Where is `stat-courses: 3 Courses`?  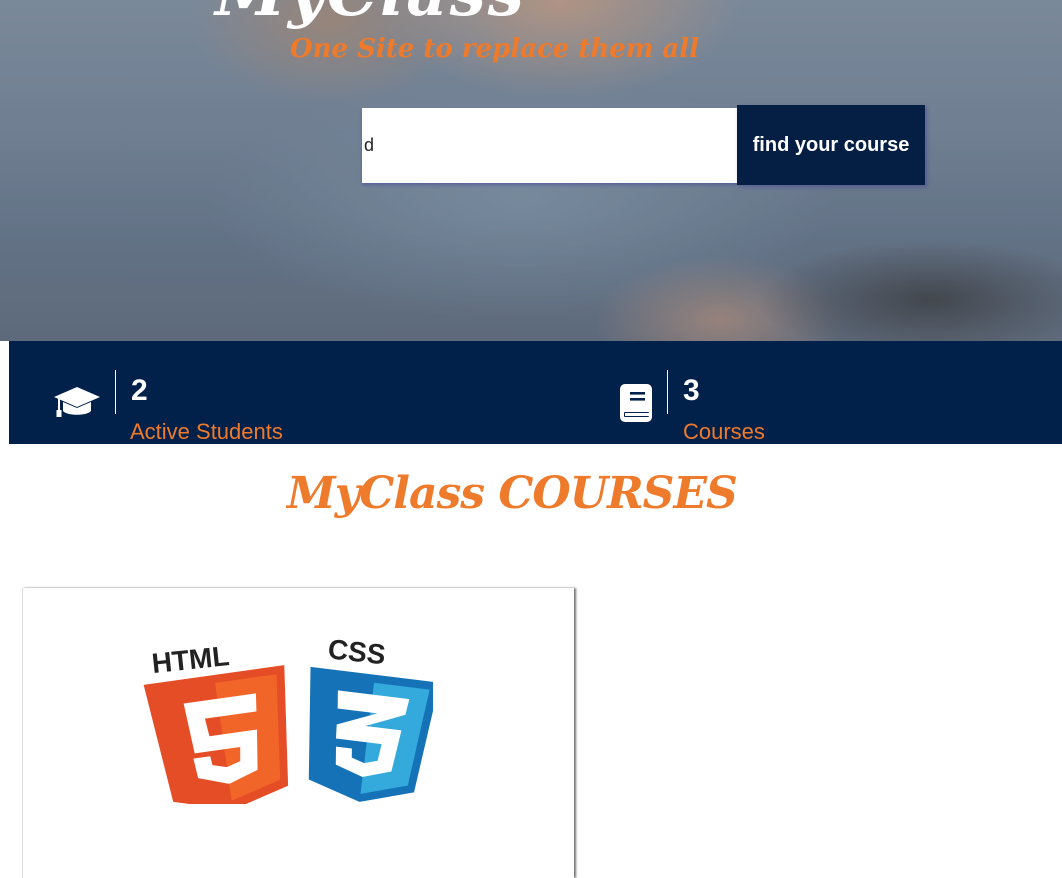 stat-courses: 3 Courses is located at coordinates (805, 392).